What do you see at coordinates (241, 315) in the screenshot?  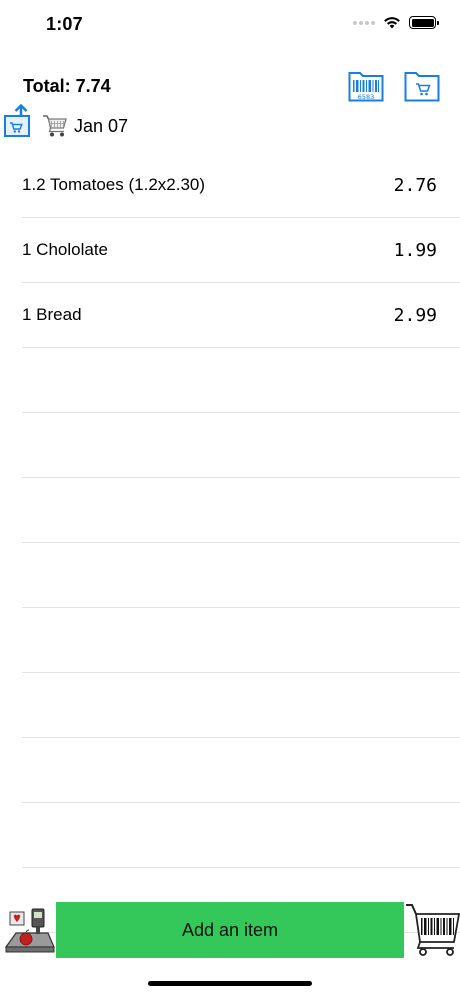 I see `list-item: 1 Bread 2.99` at bounding box center [241, 315].